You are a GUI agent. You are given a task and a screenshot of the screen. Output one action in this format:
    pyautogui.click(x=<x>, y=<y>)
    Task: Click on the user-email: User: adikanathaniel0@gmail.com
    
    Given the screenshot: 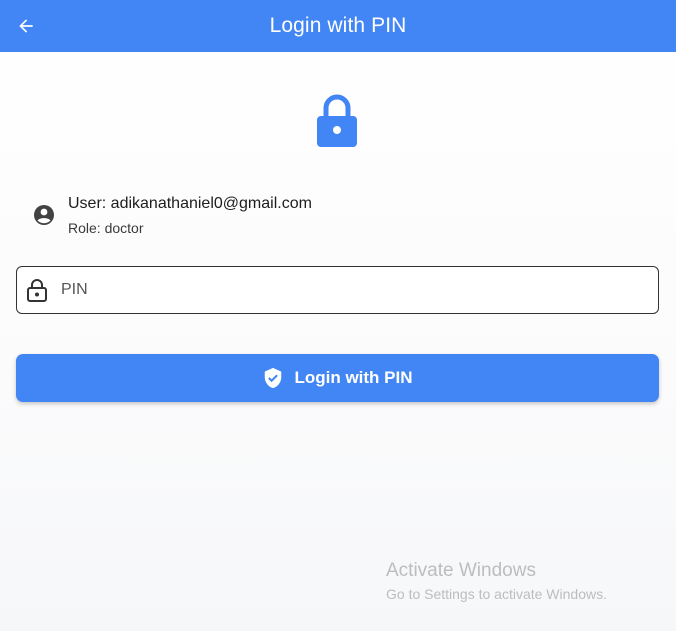 What is the action you would take?
    pyautogui.click(x=190, y=203)
    